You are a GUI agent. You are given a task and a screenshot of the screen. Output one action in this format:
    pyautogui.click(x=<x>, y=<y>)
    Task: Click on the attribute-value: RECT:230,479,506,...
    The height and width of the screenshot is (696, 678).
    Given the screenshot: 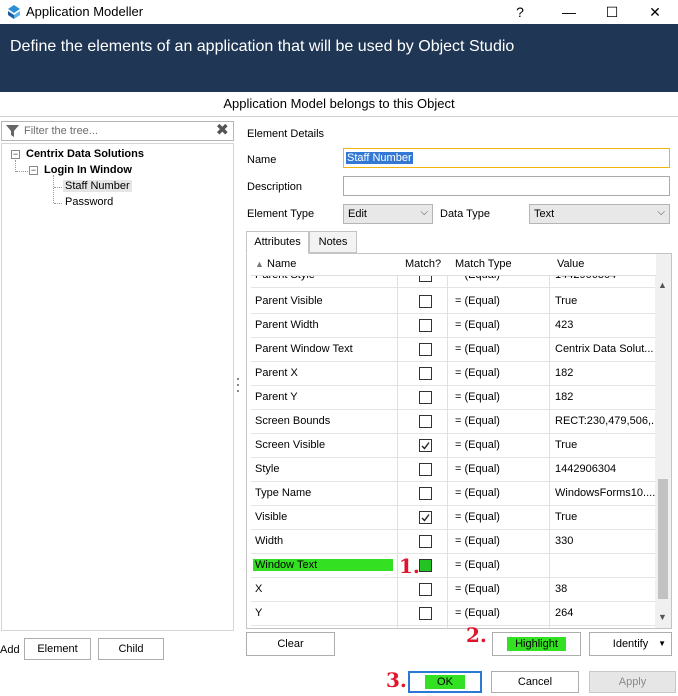 What is the action you would take?
    pyautogui.click(x=606, y=421)
    